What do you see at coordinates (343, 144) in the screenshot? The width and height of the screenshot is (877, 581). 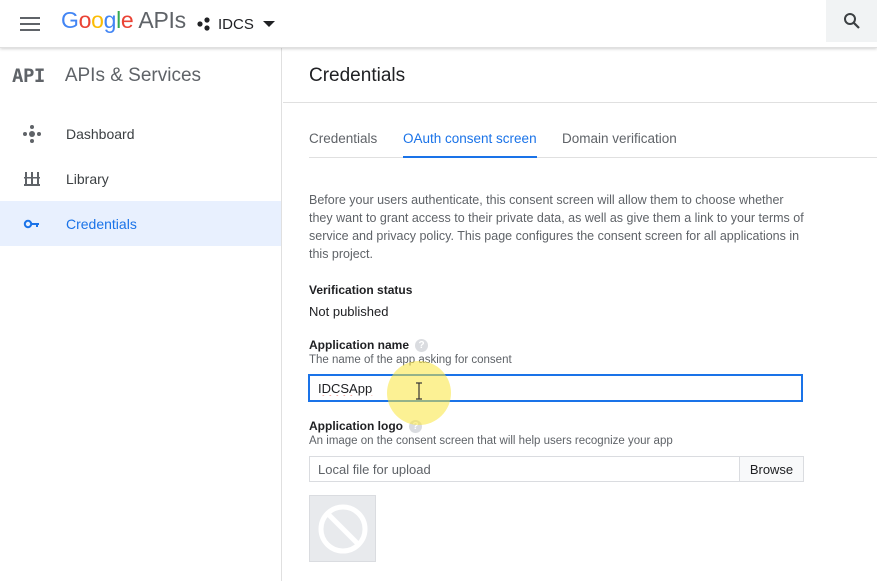 I see `tab-credentials: Credentials` at bounding box center [343, 144].